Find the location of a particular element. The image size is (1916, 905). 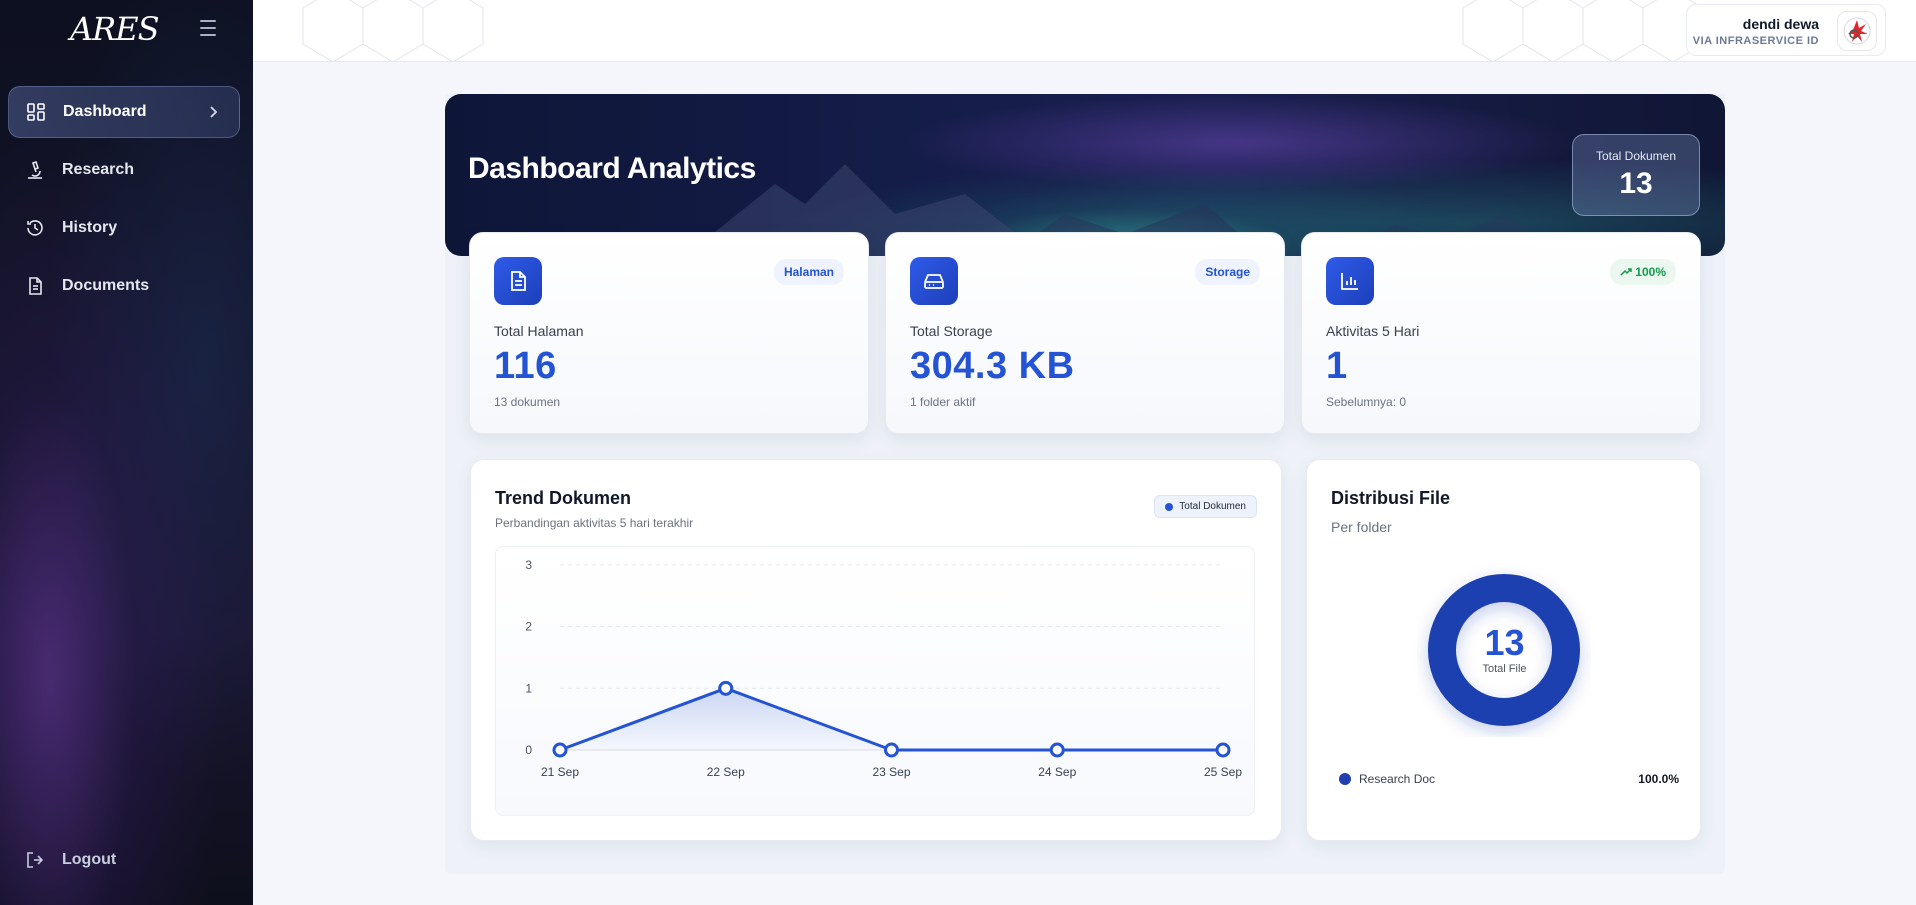

trend-up-value: 100% is located at coordinates (1650, 272).